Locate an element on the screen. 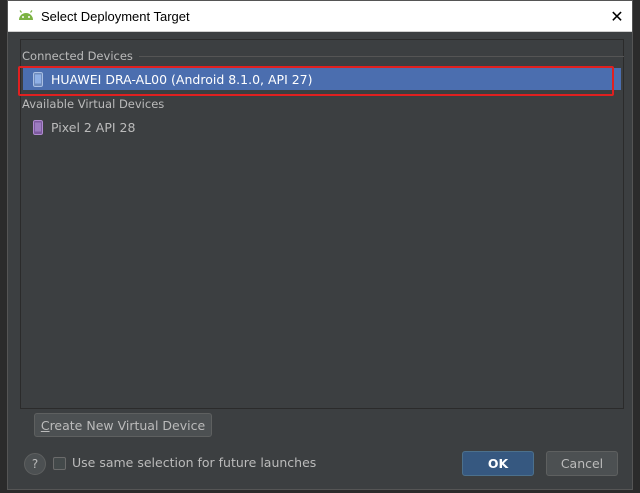  same-selection-label: Use same selection for future launches is located at coordinates (194, 462).